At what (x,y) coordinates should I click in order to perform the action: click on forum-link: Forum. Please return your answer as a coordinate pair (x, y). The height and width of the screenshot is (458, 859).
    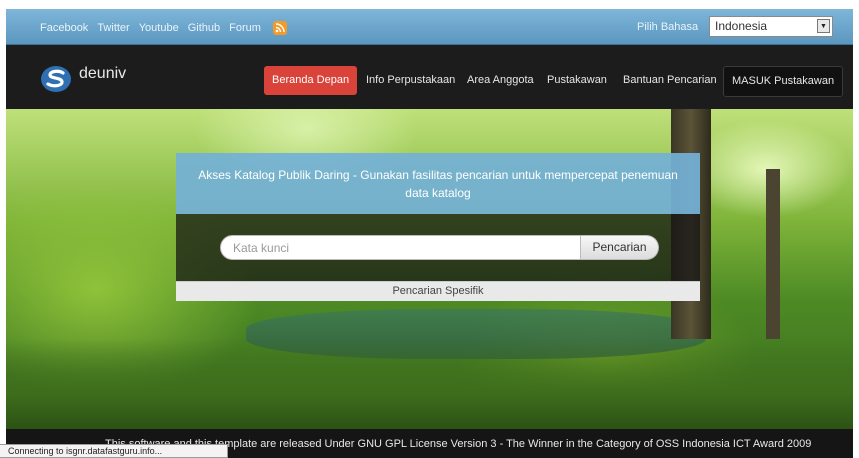
    Looking at the image, I should click on (245, 28).